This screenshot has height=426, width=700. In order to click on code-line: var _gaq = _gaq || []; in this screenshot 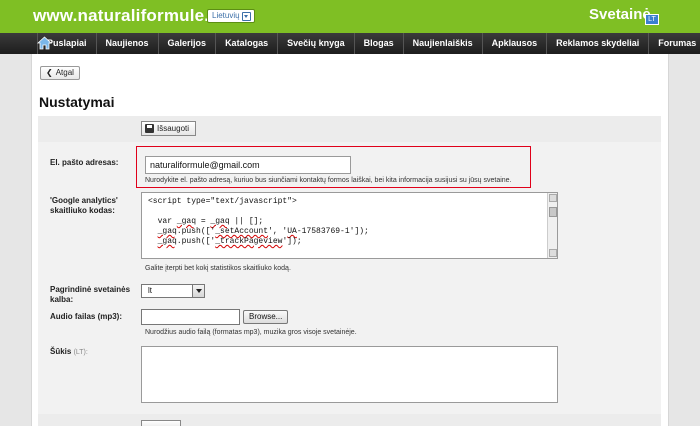, I will do `click(206, 221)`.